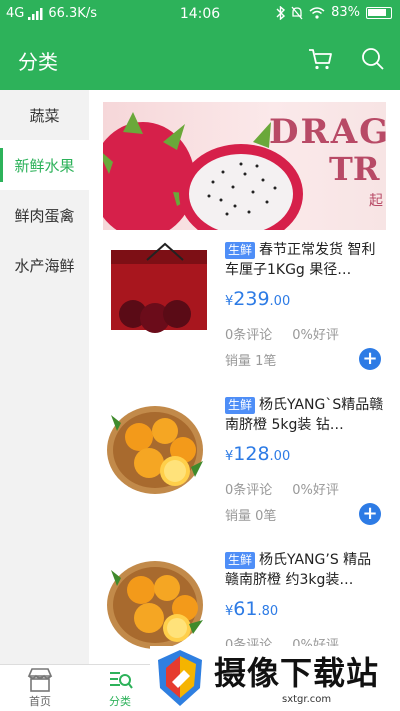  Describe the element at coordinates (159, 287) in the screenshot. I see `cherry-box-image` at that location.